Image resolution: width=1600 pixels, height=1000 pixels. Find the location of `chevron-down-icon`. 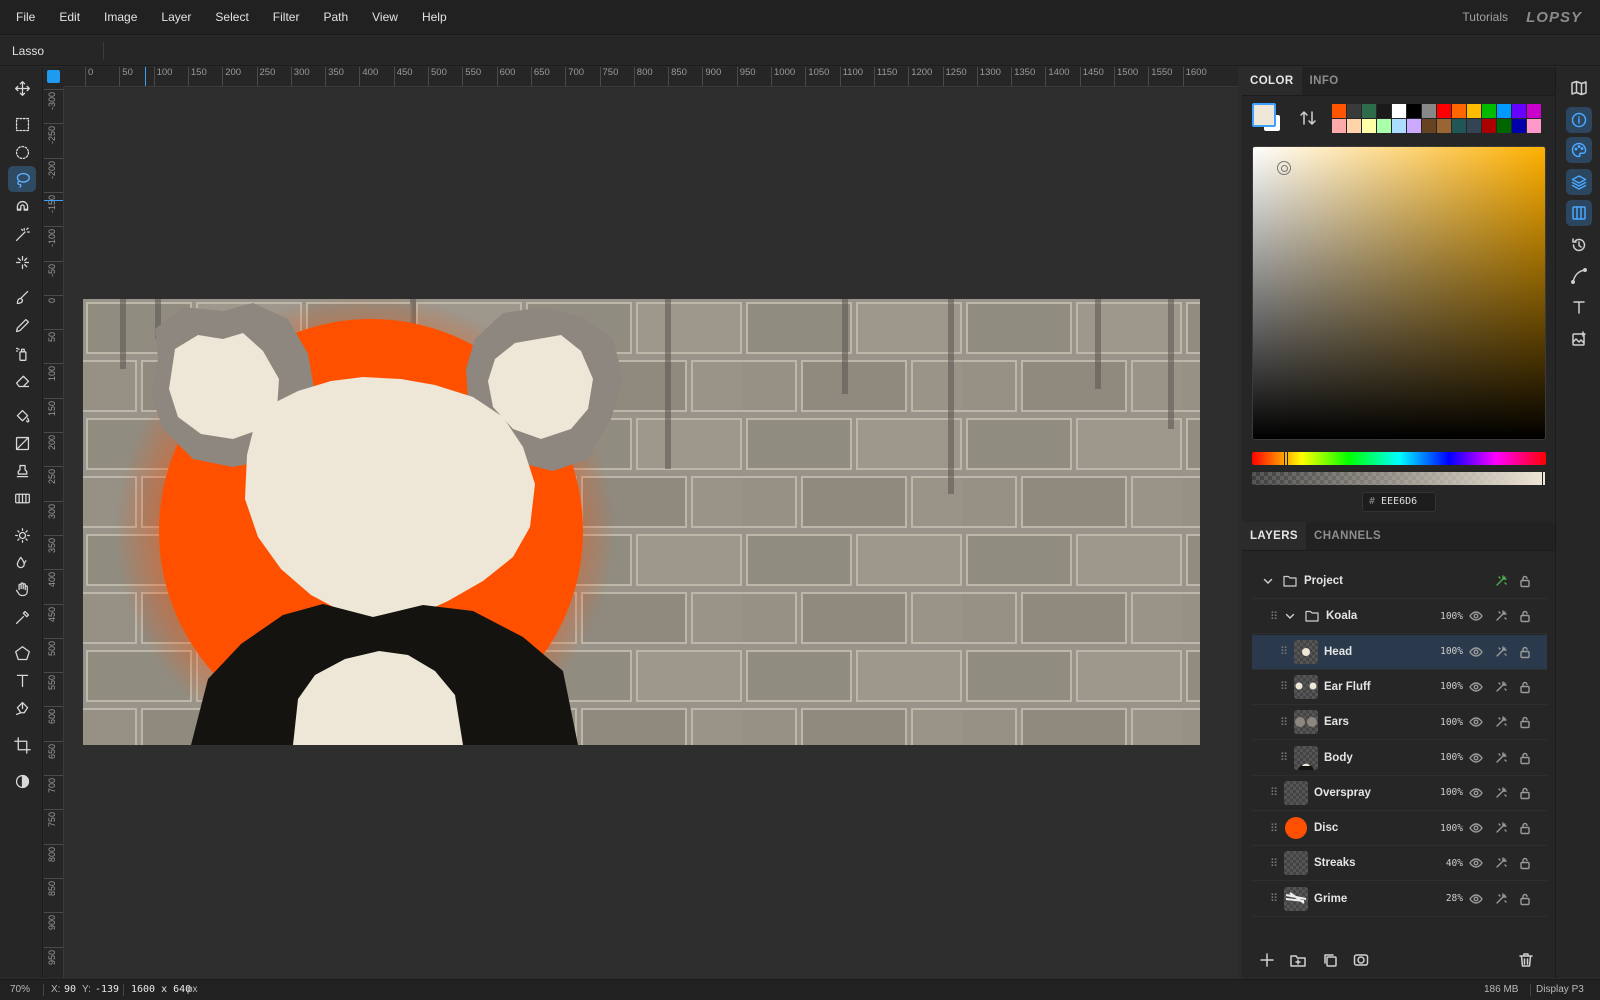

chevron-down-icon is located at coordinates (1268, 581).